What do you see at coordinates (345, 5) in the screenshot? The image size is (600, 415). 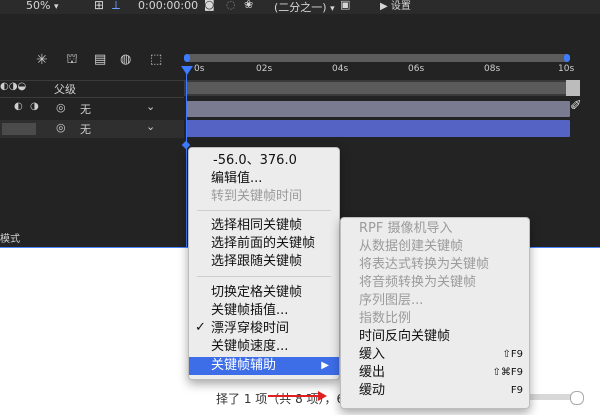 I see `region-icon: ▣` at bounding box center [345, 5].